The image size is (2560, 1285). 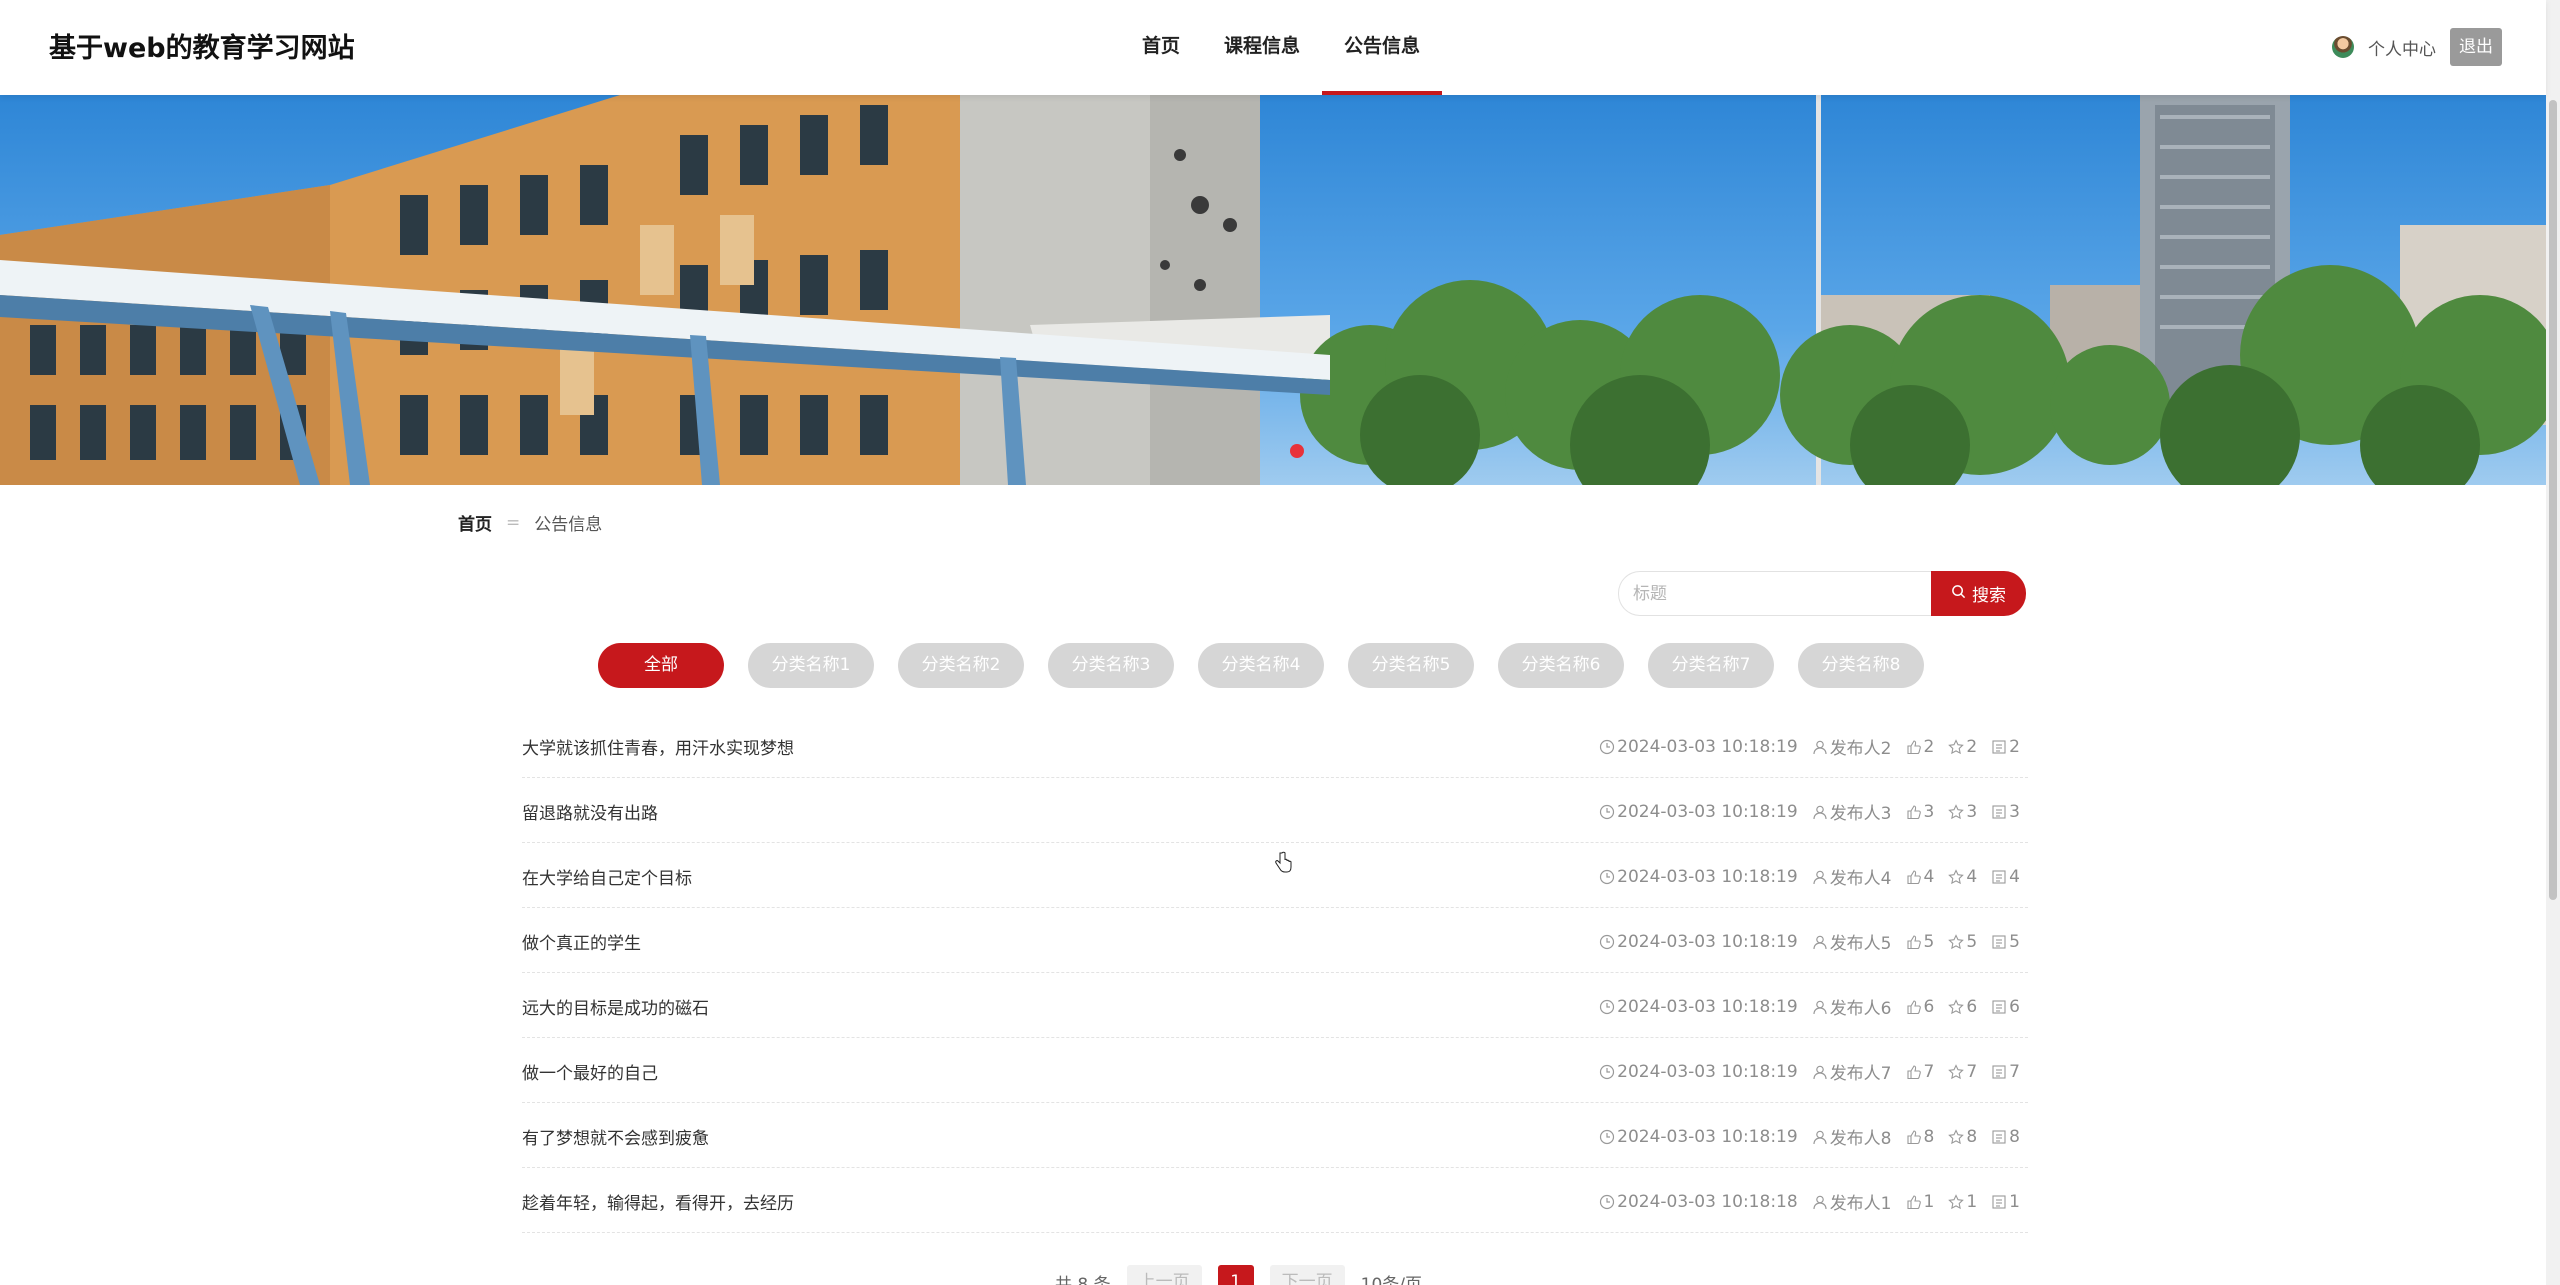 What do you see at coordinates (581, 941) in the screenshot?
I see `announcement-title: 做个真正的学生` at bounding box center [581, 941].